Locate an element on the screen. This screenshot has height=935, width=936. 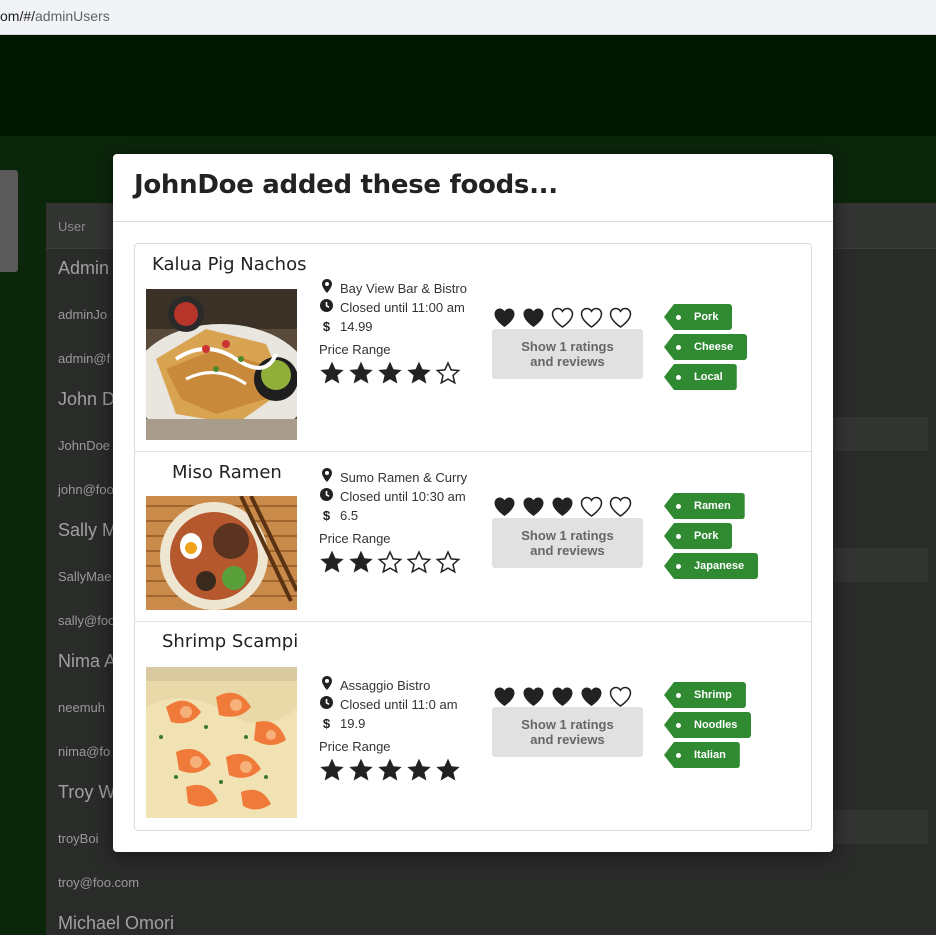
price-line: $14.99 is located at coordinates (399, 326).